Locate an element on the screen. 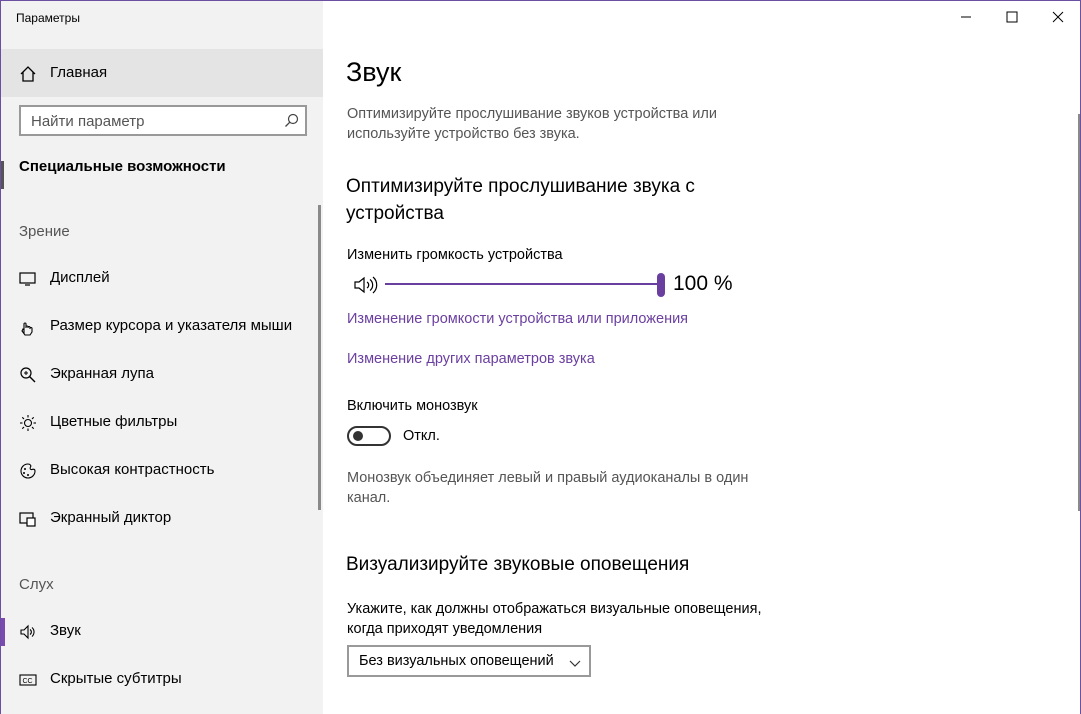  toggle-knob is located at coordinates (358, 436).